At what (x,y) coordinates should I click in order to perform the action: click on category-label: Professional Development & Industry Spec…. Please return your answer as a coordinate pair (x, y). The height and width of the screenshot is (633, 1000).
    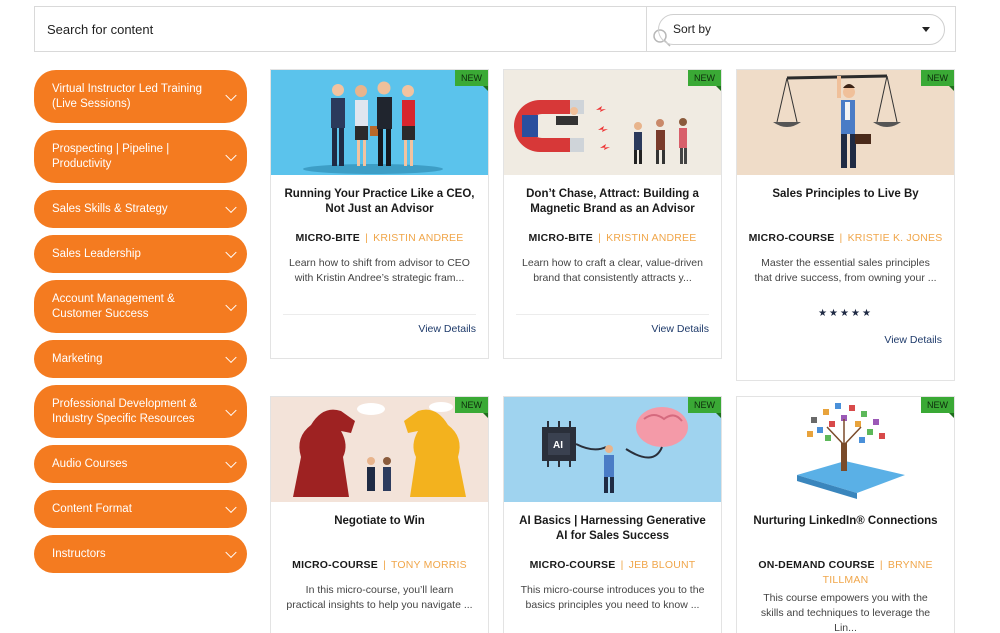
    Looking at the image, I should click on (125, 411).